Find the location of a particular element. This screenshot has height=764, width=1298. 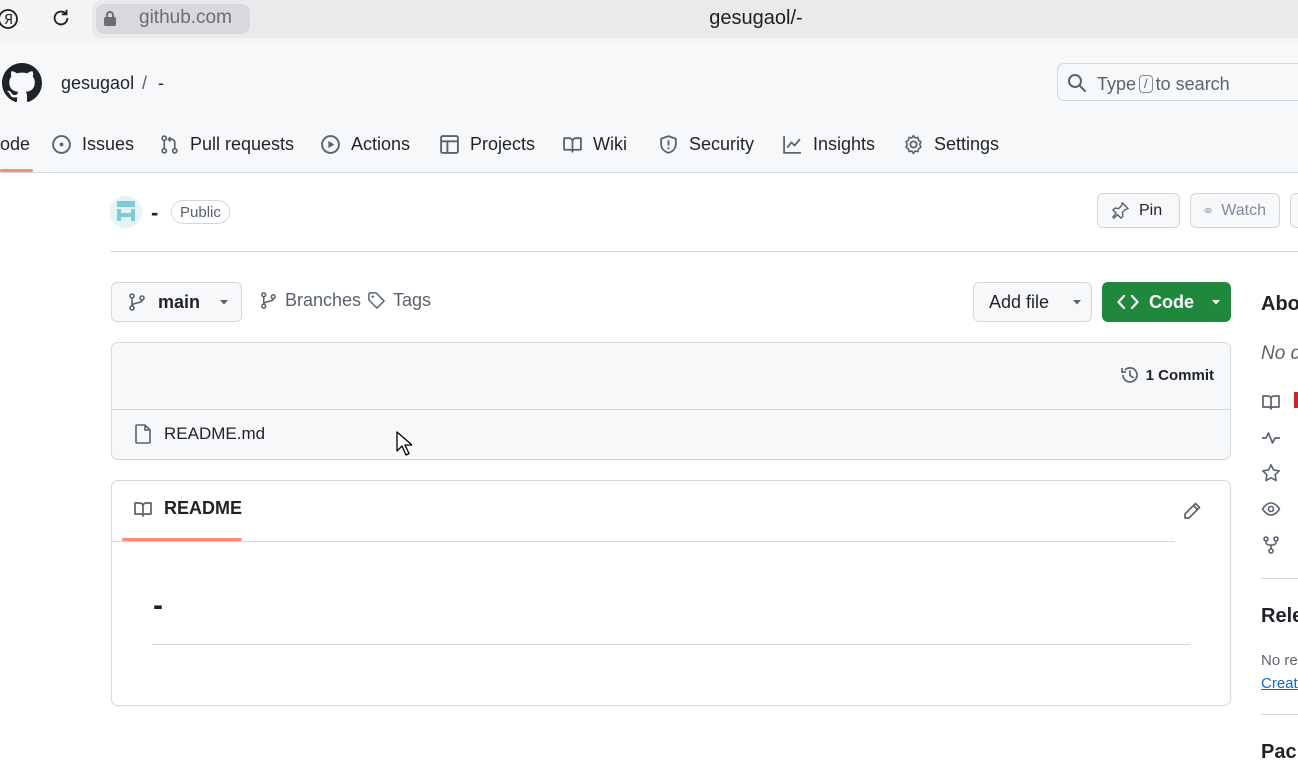

tab-actions: Actions is located at coordinates (365, 144).